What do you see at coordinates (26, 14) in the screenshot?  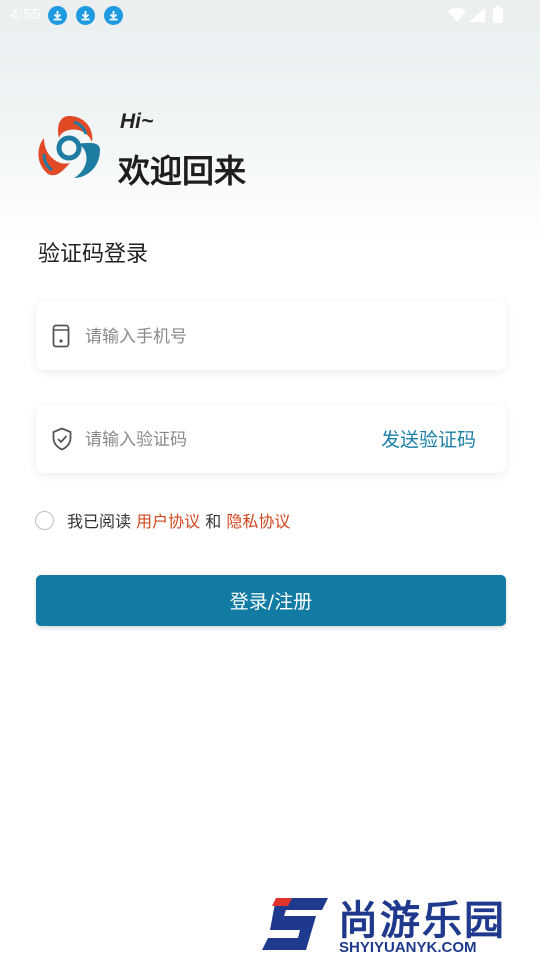 I see `status-time: 4:55` at bounding box center [26, 14].